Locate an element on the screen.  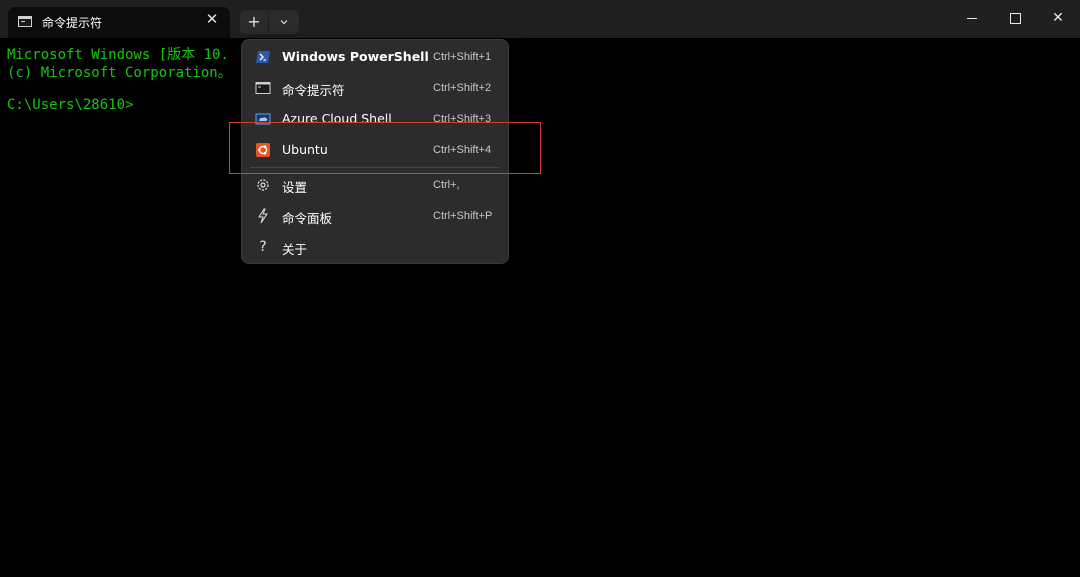
menu-item-shortcut: Ctrl+, is located at coordinates (446, 185).